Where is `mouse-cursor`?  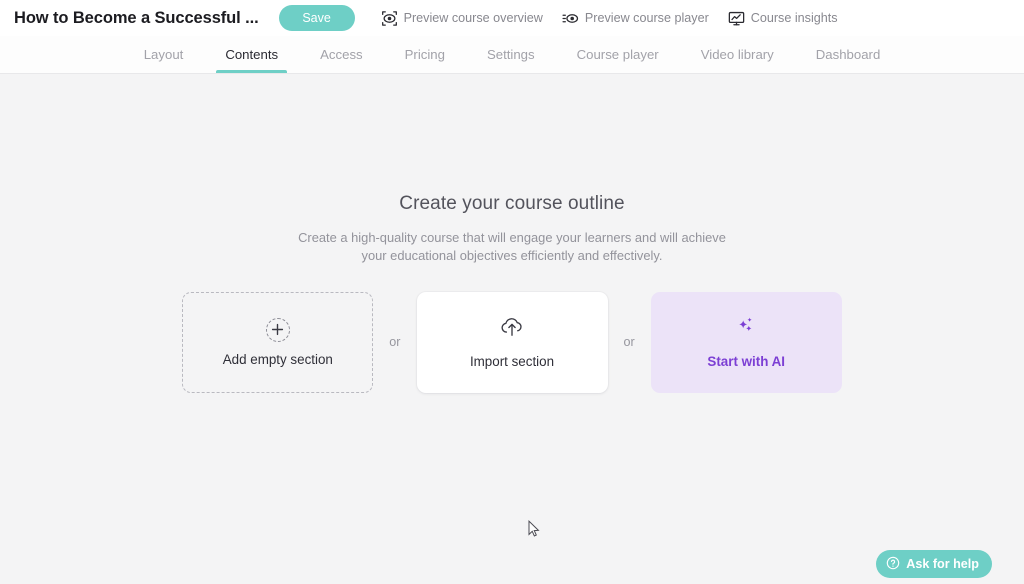 mouse-cursor is located at coordinates (534, 529).